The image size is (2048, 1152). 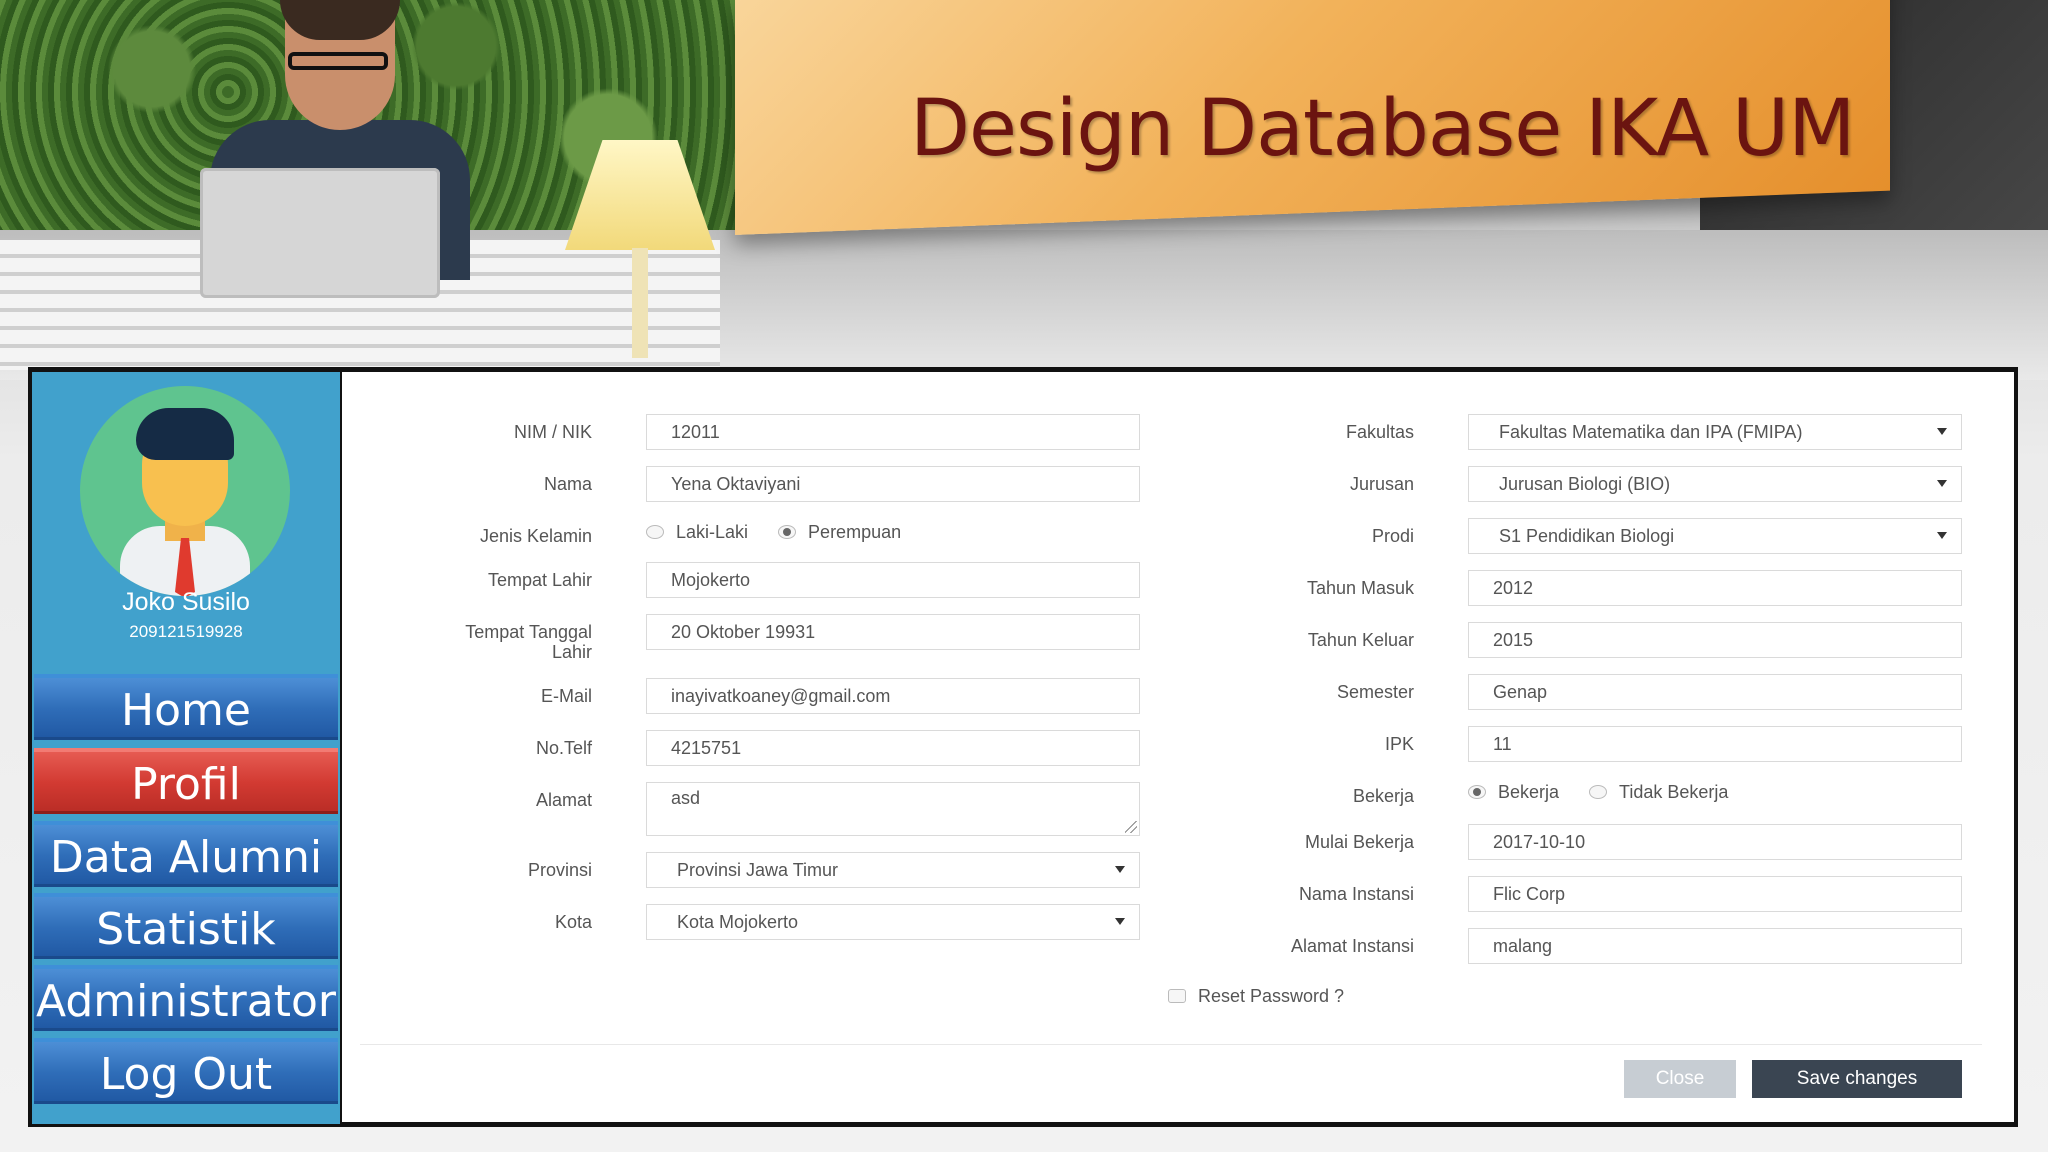 What do you see at coordinates (758, 870) in the screenshot?
I see `provinsi-value: Provinsi Jawa Timur` at bounding box center [758, 870].